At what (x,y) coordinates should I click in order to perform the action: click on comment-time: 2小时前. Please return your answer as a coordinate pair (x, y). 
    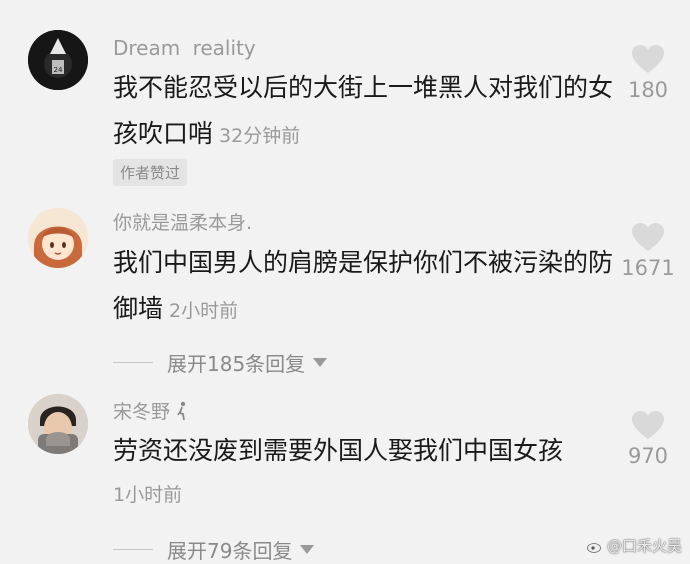
    Looking at the image, I should click on (204, 311).